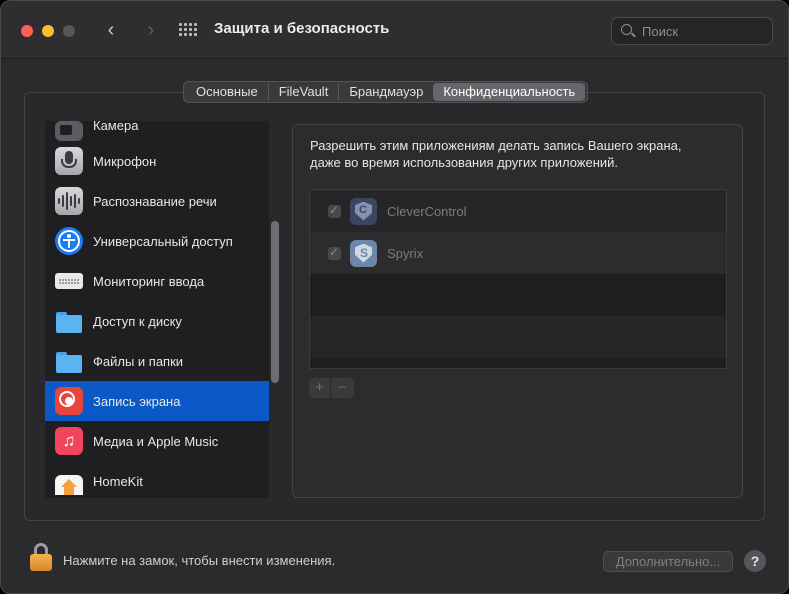  Describe the element at coordinates (302, 28) in the screenshot. I see `window-title: Защита и безопасность` at that location.